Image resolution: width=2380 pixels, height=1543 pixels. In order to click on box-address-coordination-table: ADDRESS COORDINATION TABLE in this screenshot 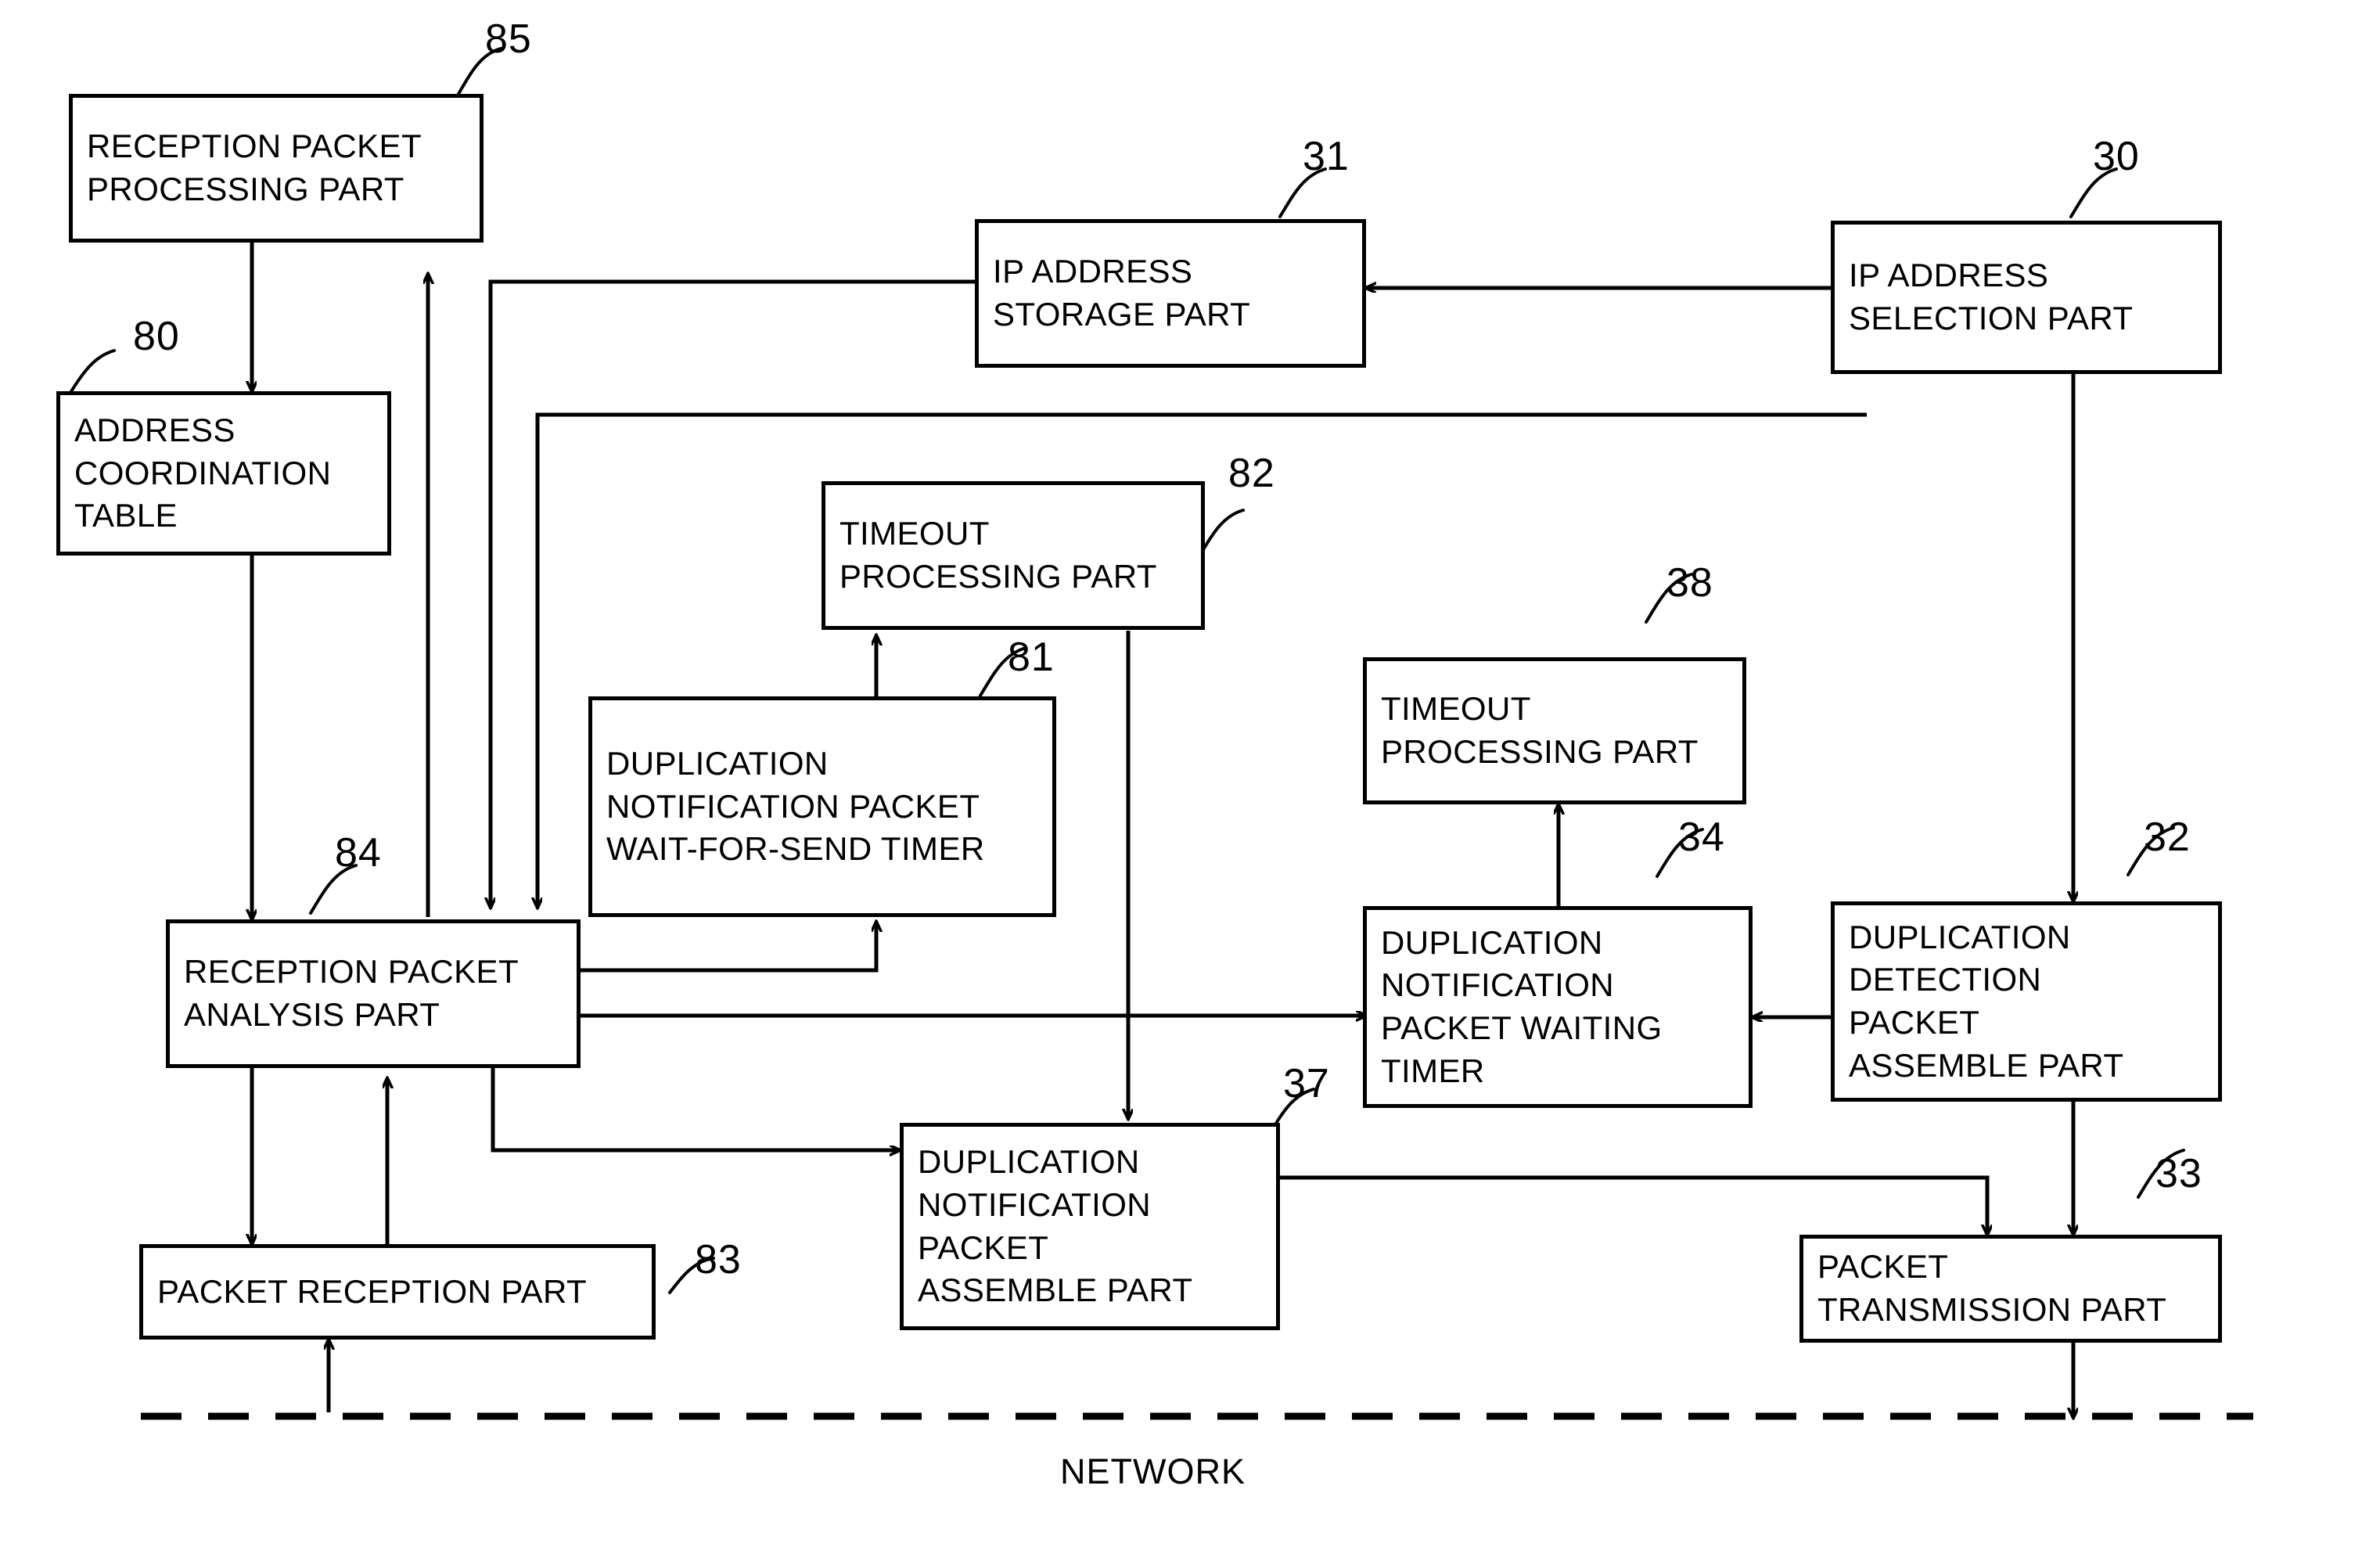, I will do `click(223, 473)`.